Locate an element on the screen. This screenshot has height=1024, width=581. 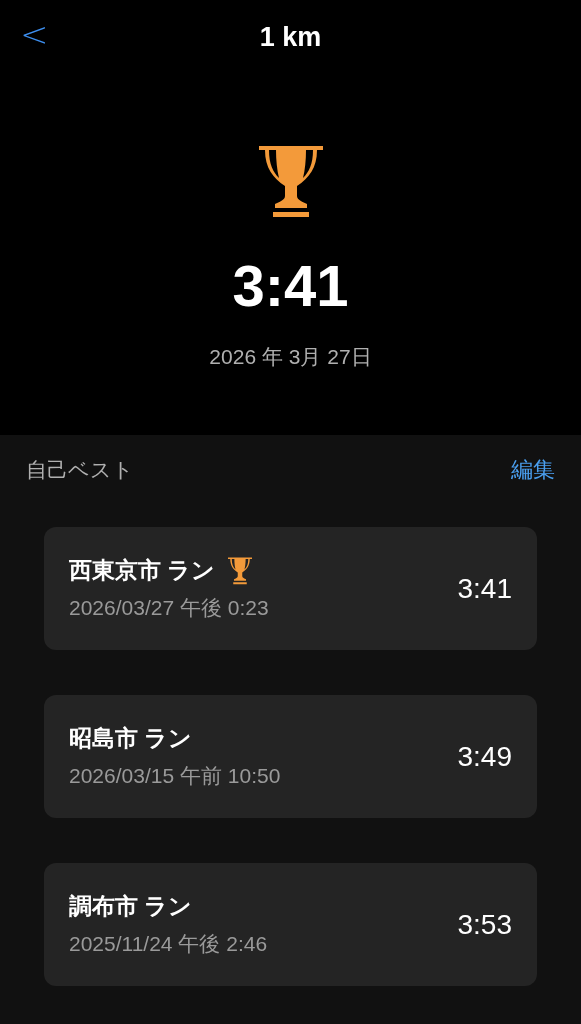
run-time: 3:53 is located at coordinates (484, 924).